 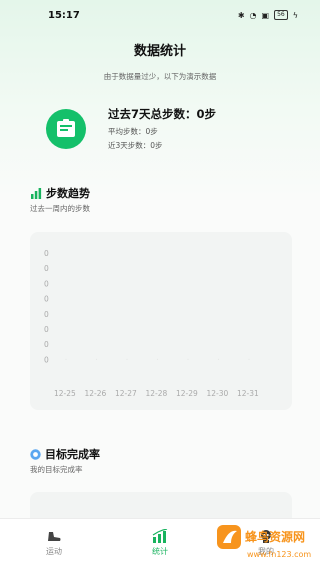 I want to click on goal-subtitle: 我的目标完成率, so click(x=56, y=469).